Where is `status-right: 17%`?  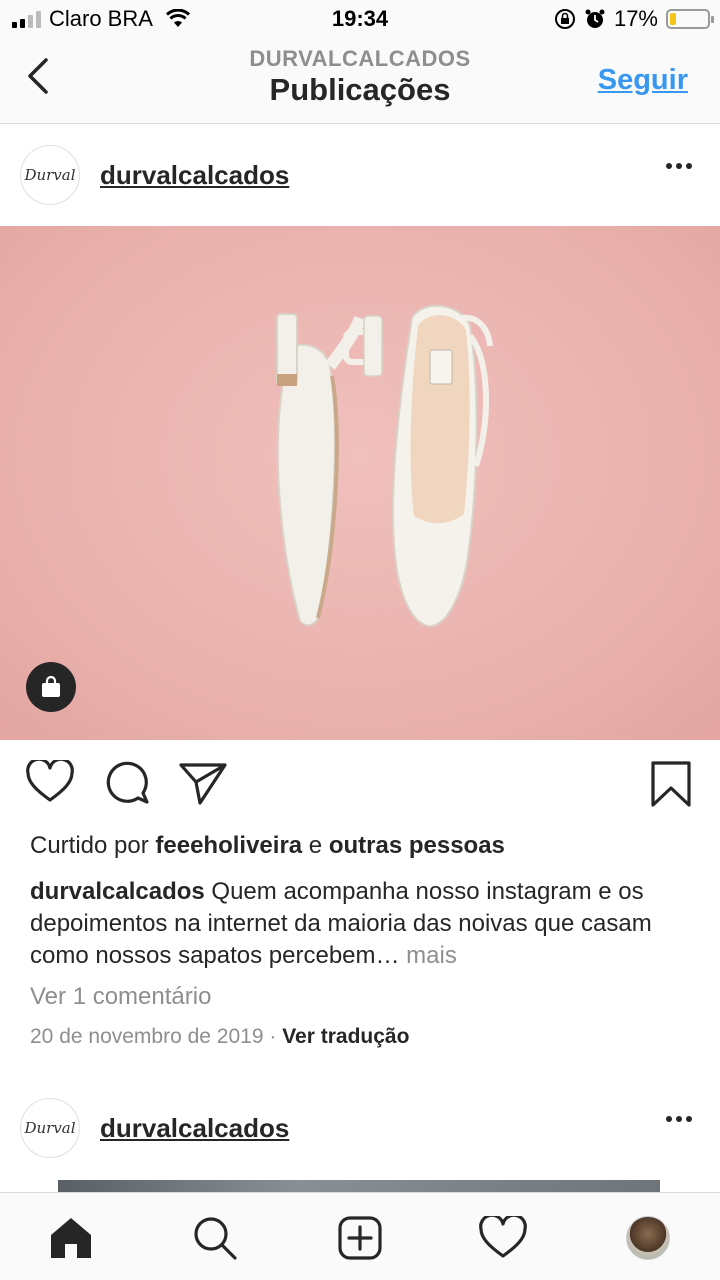 status-right: 17% is located at coordinates (634, 19).